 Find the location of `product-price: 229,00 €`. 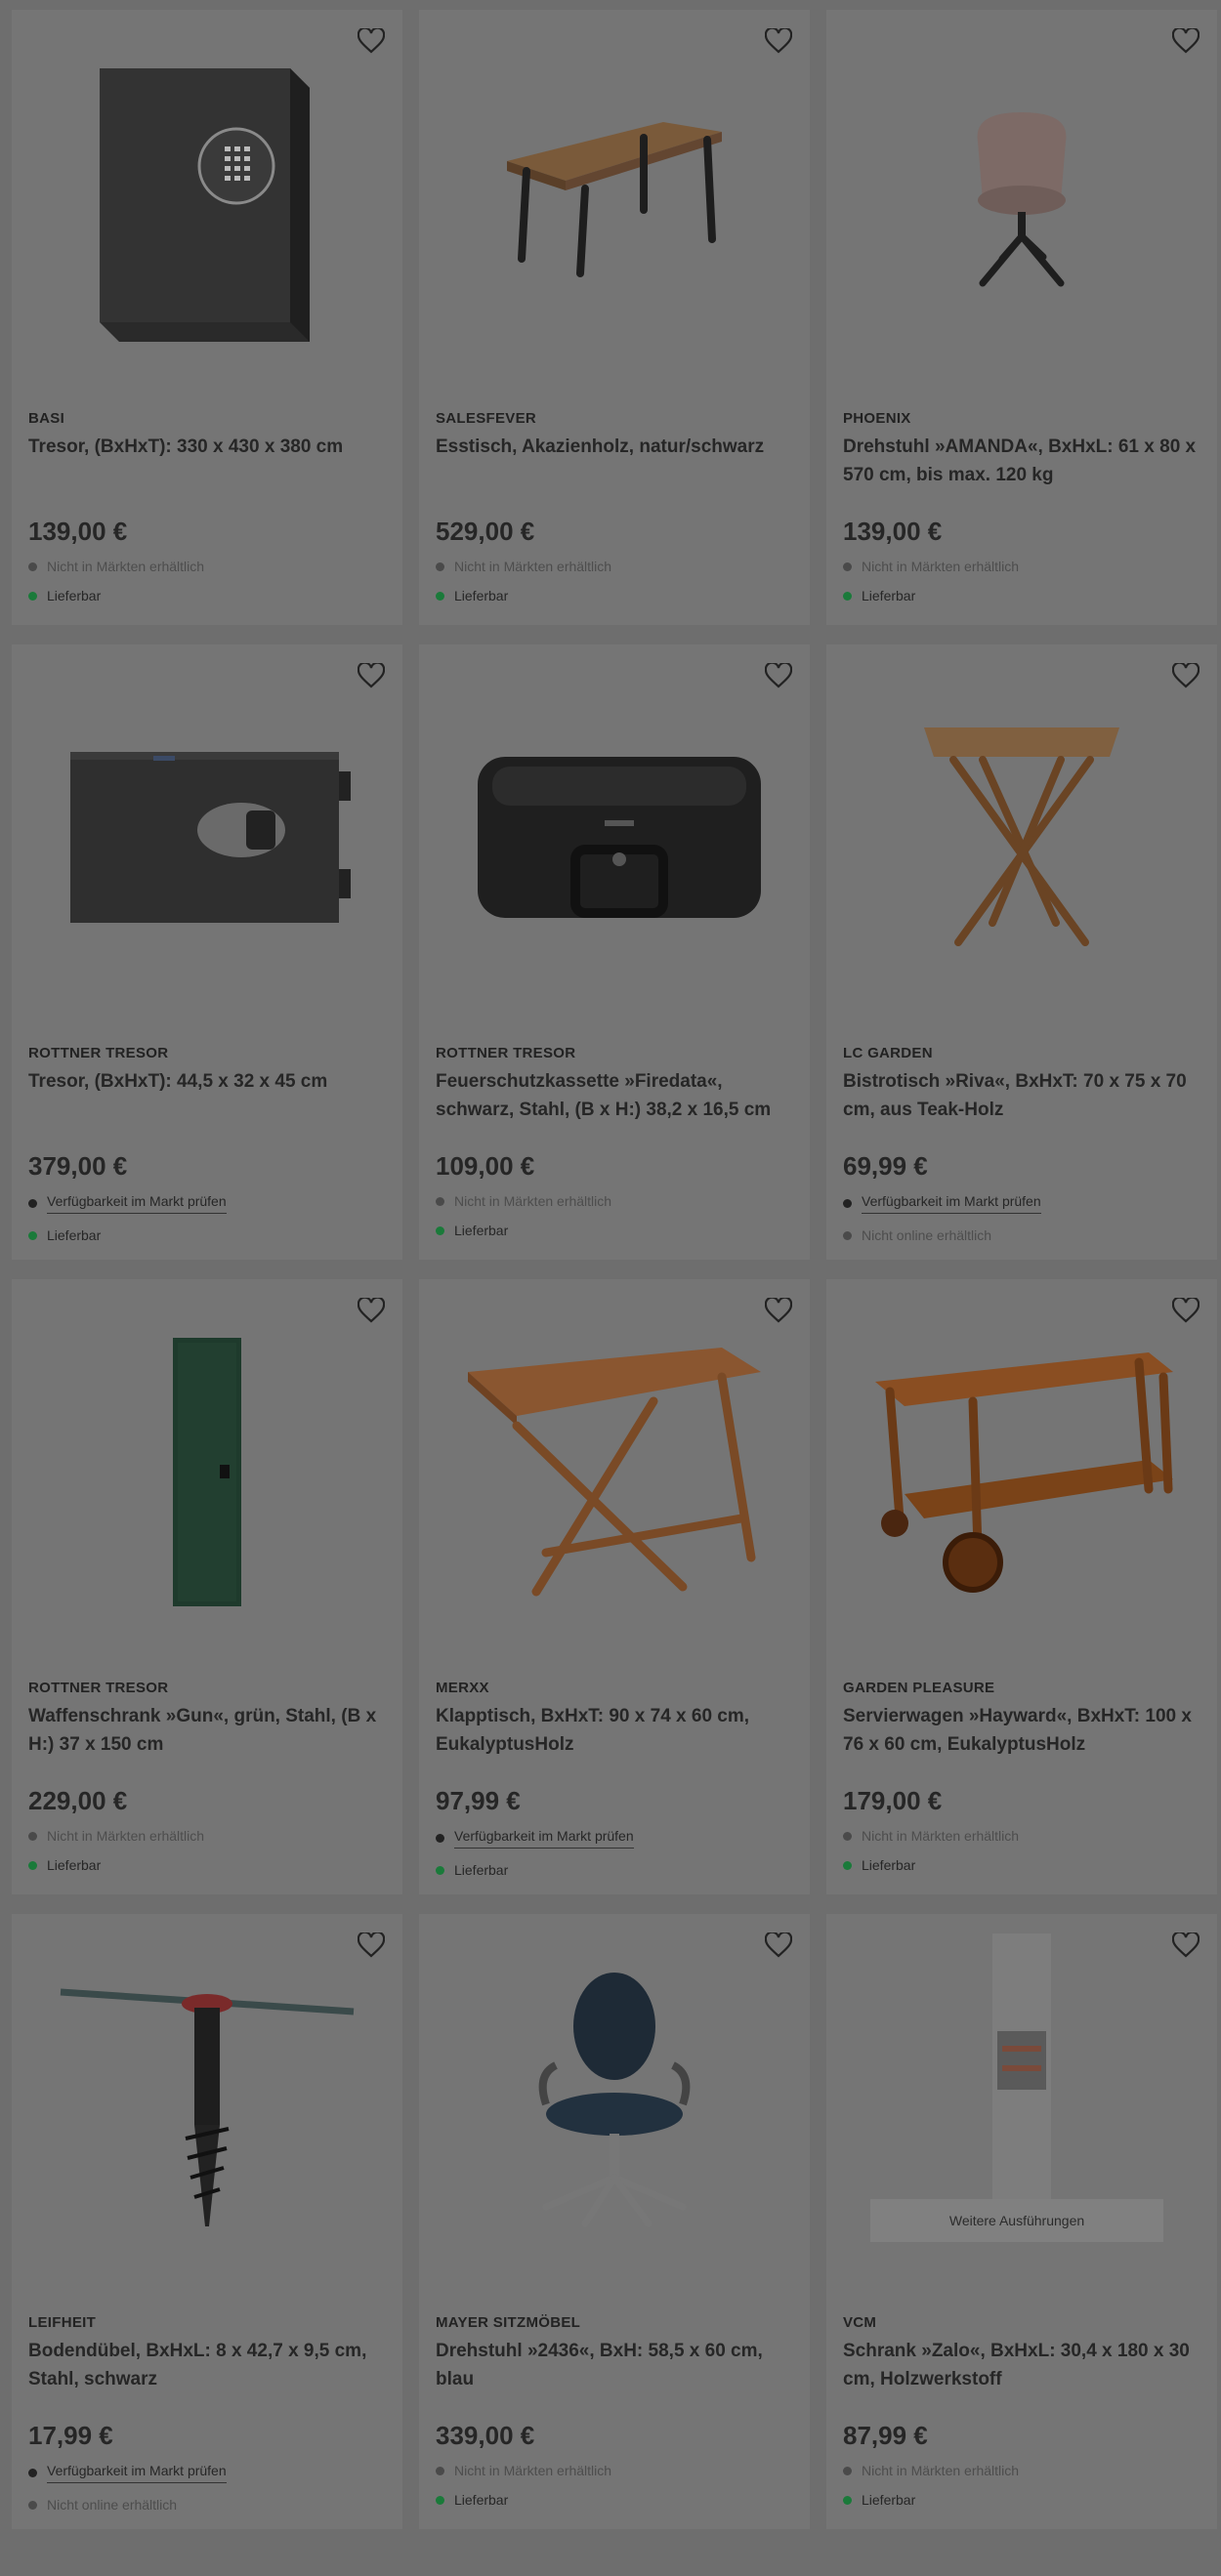

product-price: 229,00 € is located at coordinates (78, 1800).